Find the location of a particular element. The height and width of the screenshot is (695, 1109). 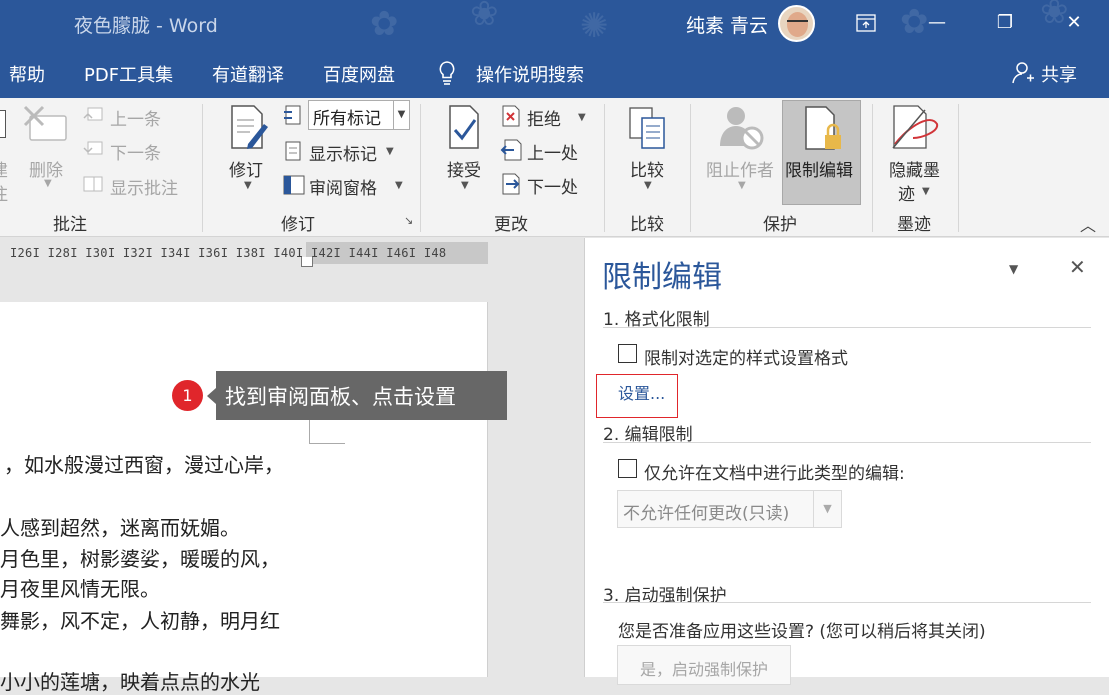

title-bar: ✿ ❀ ✺ ✿ ❀ 夜色朦胧 - Word 纯素 青云 — ❐ ✕ is located at coordinates (554, 24).